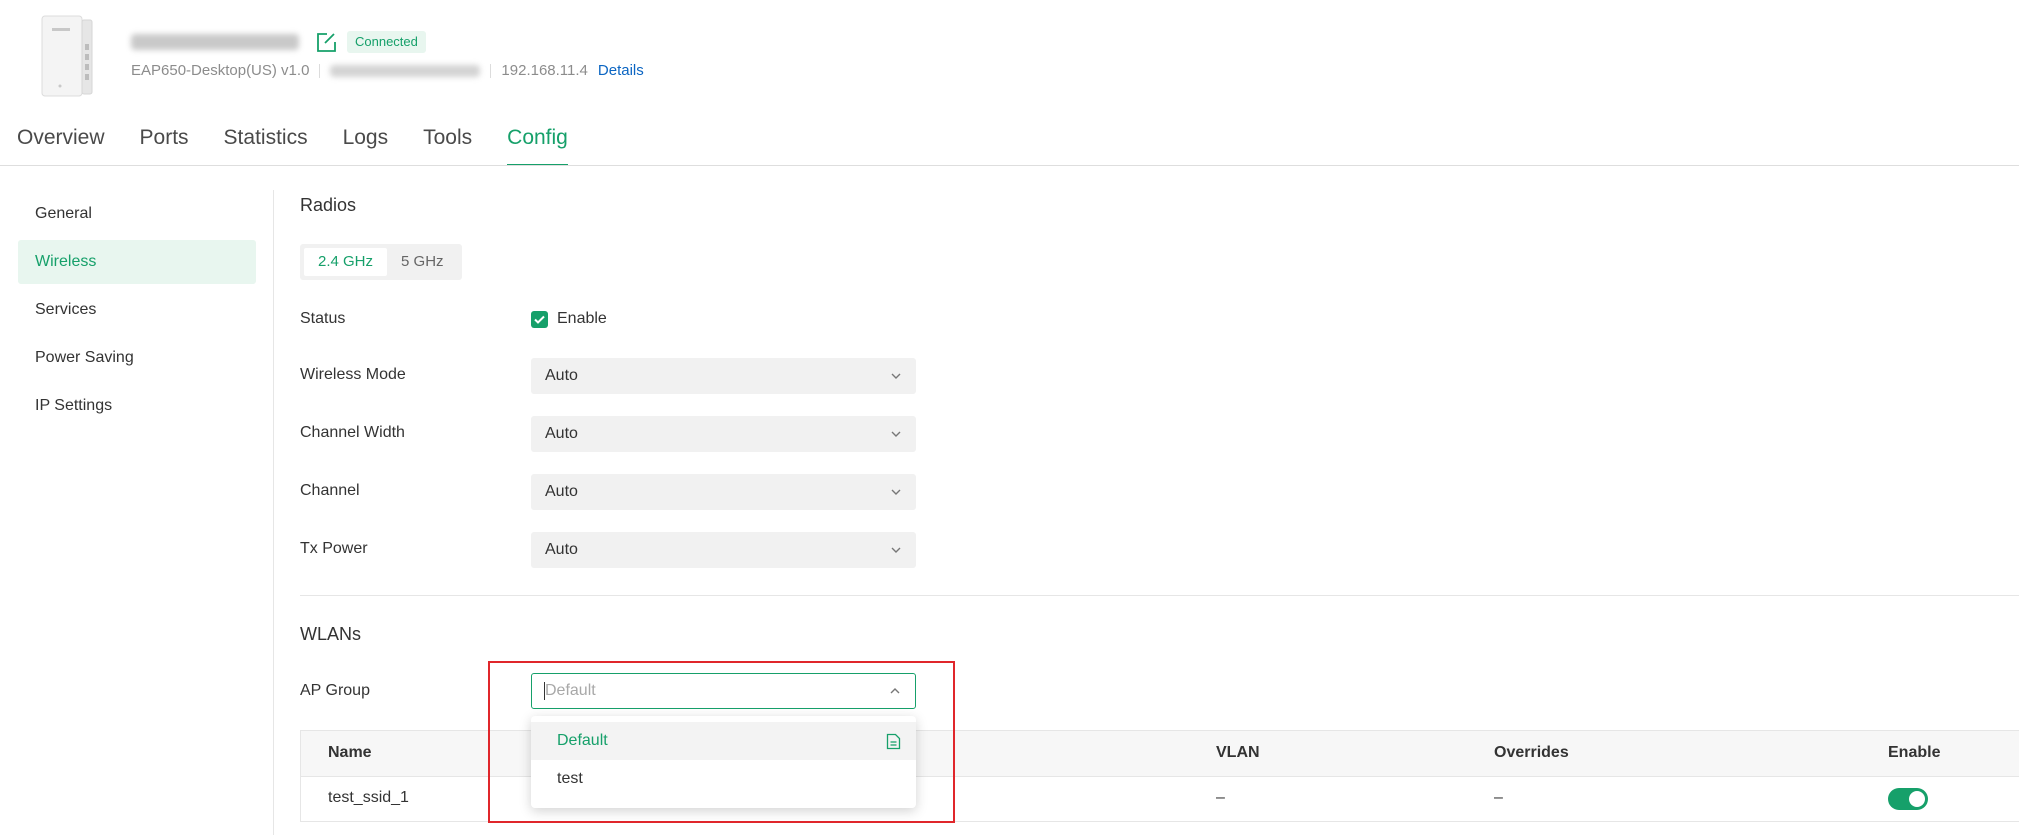 The height and width of the screenshot is (835, 2019). I want to click on column-header-enable: Enable, so click(1914, 752).